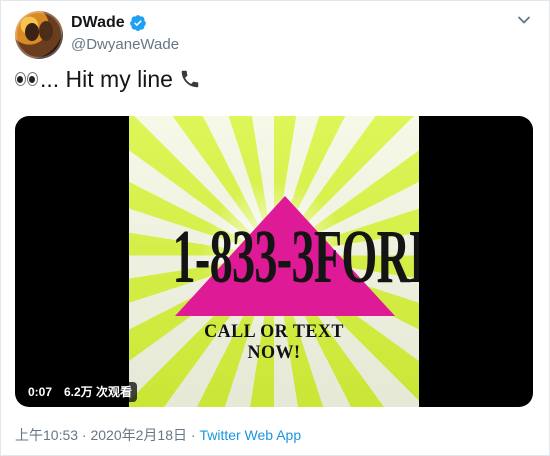  Describe the element at coordinates (137, 23) in the screenshot. I see `verified-badge-icon` at that location.